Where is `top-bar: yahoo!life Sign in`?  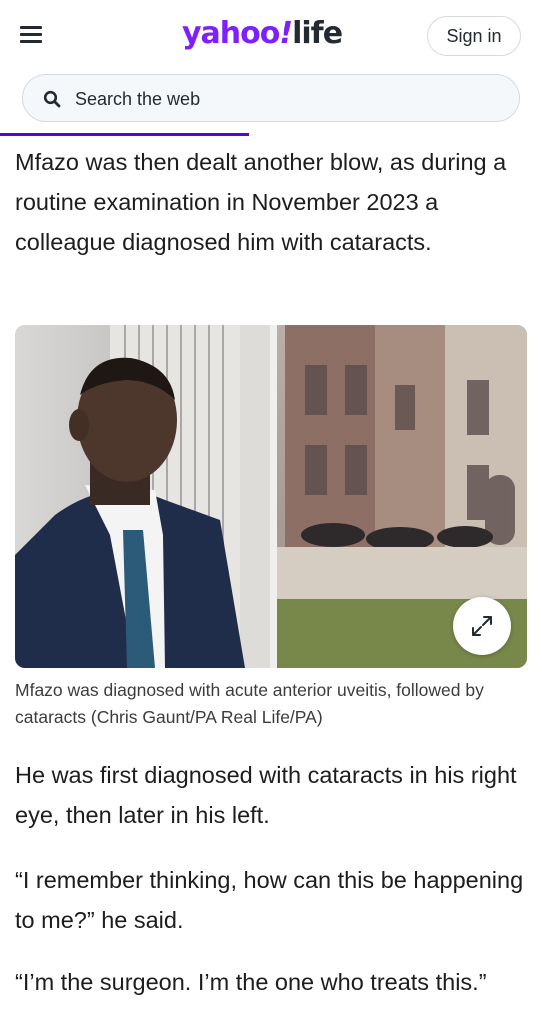
top-bar: yahoo!life Sign in is located at coordinates (271, 35).